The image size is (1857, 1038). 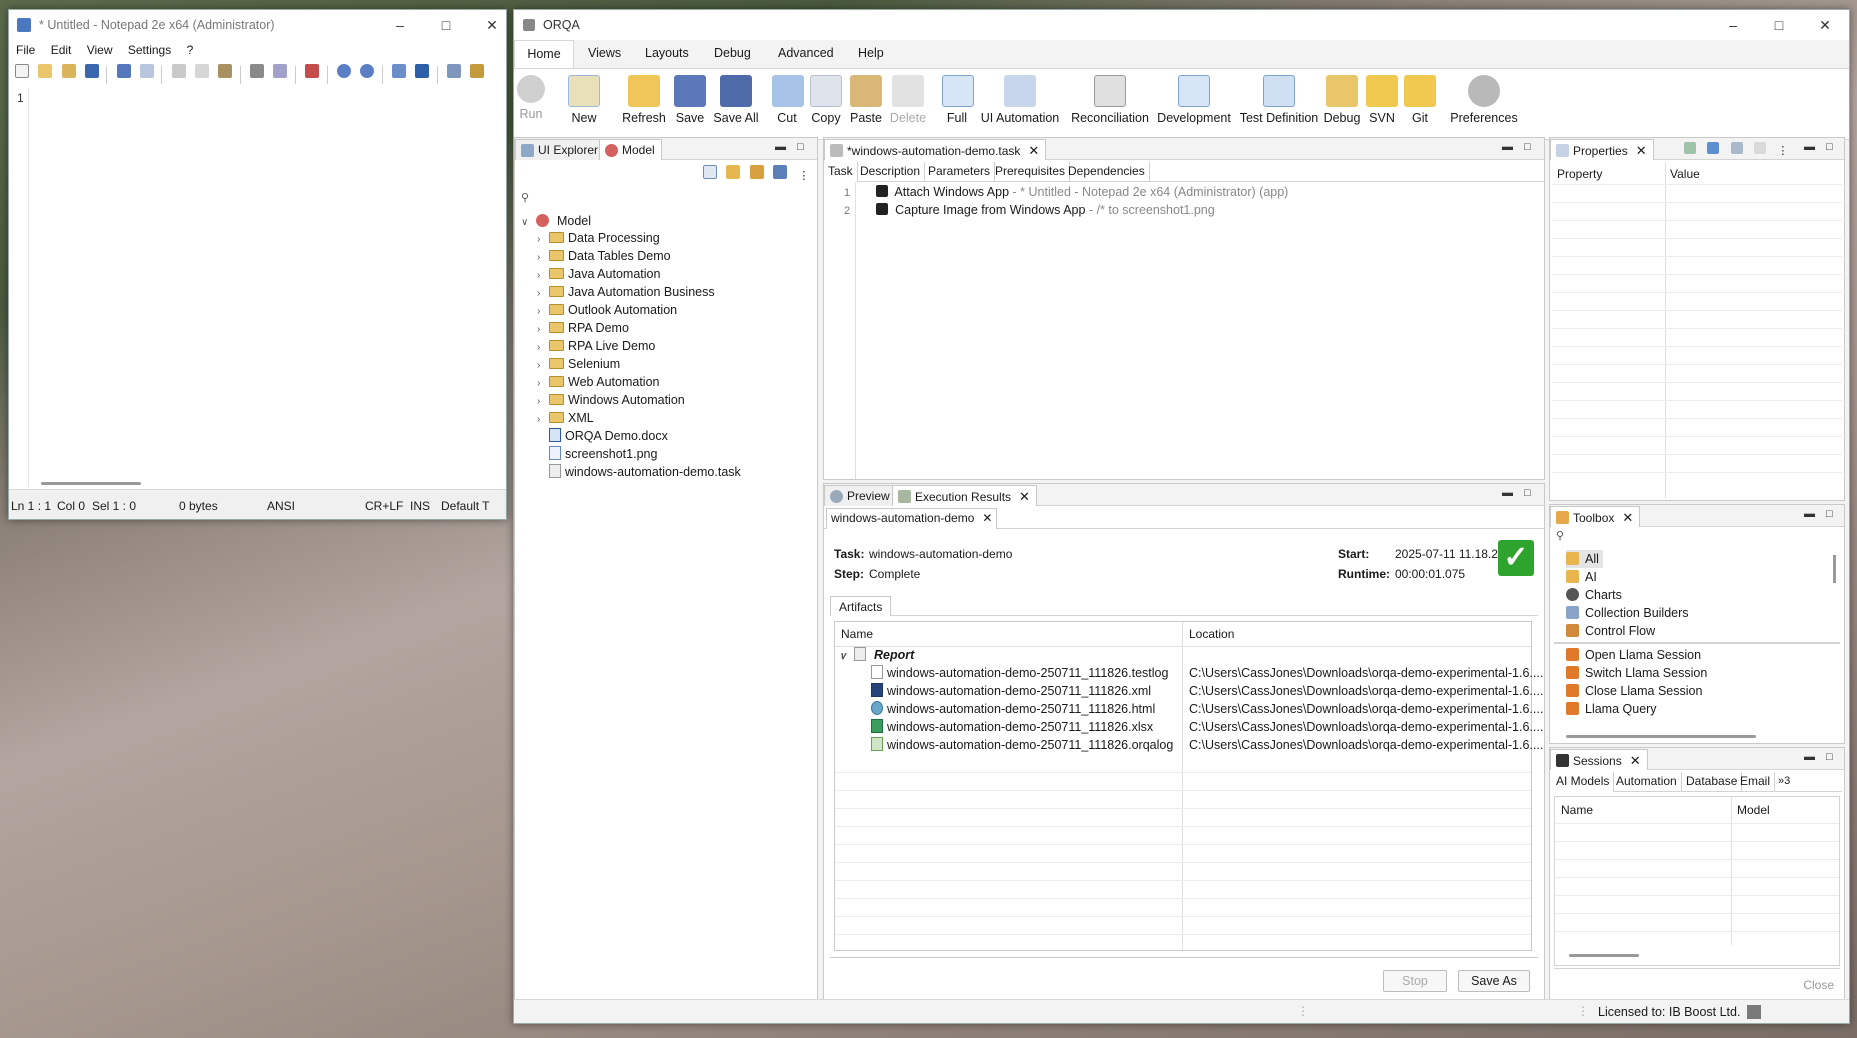 What do you see at coordinates (935, 149) in the screenshot?
I see `tab-task-file: *windows-automation-demo.task ✕` at bounding box center [935, 149].